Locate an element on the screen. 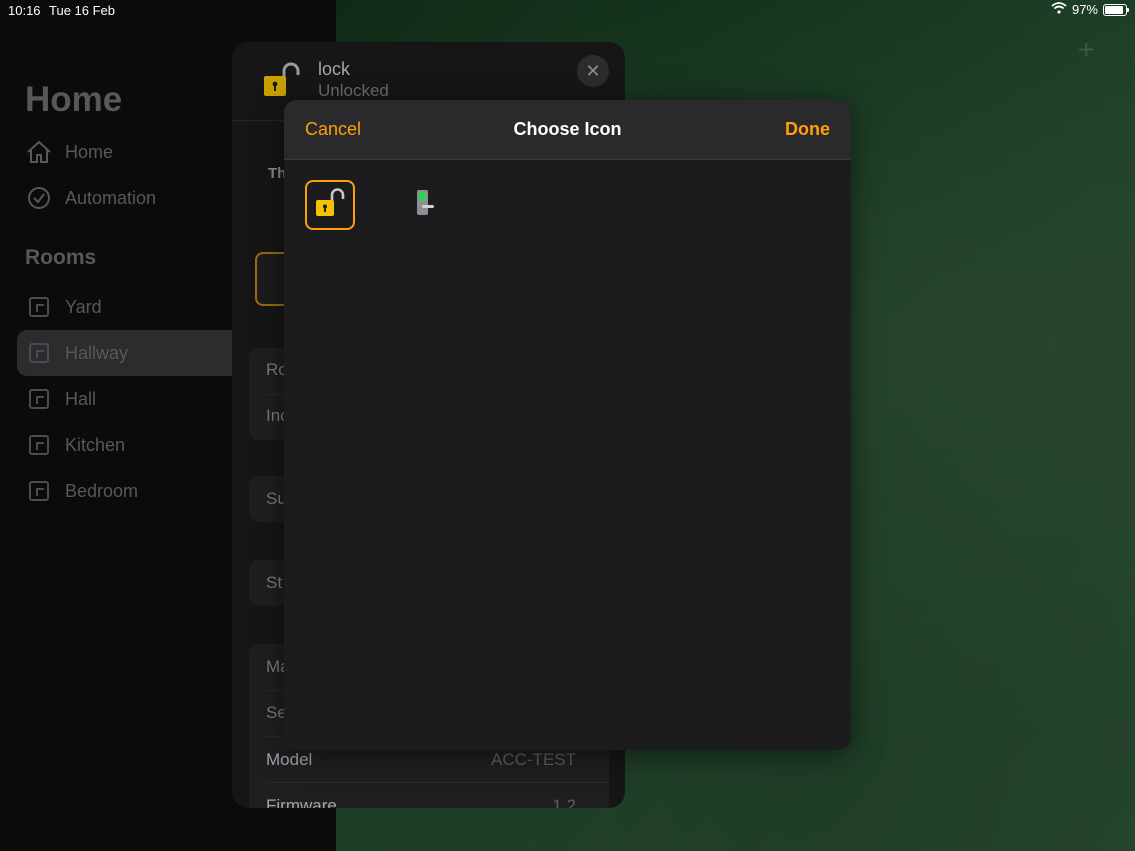 Image resolution: width=1135 pixels, height=851 pixels. modal-nav-bar: Cancel Choose Icon Done is located at coordinates (567, 130).